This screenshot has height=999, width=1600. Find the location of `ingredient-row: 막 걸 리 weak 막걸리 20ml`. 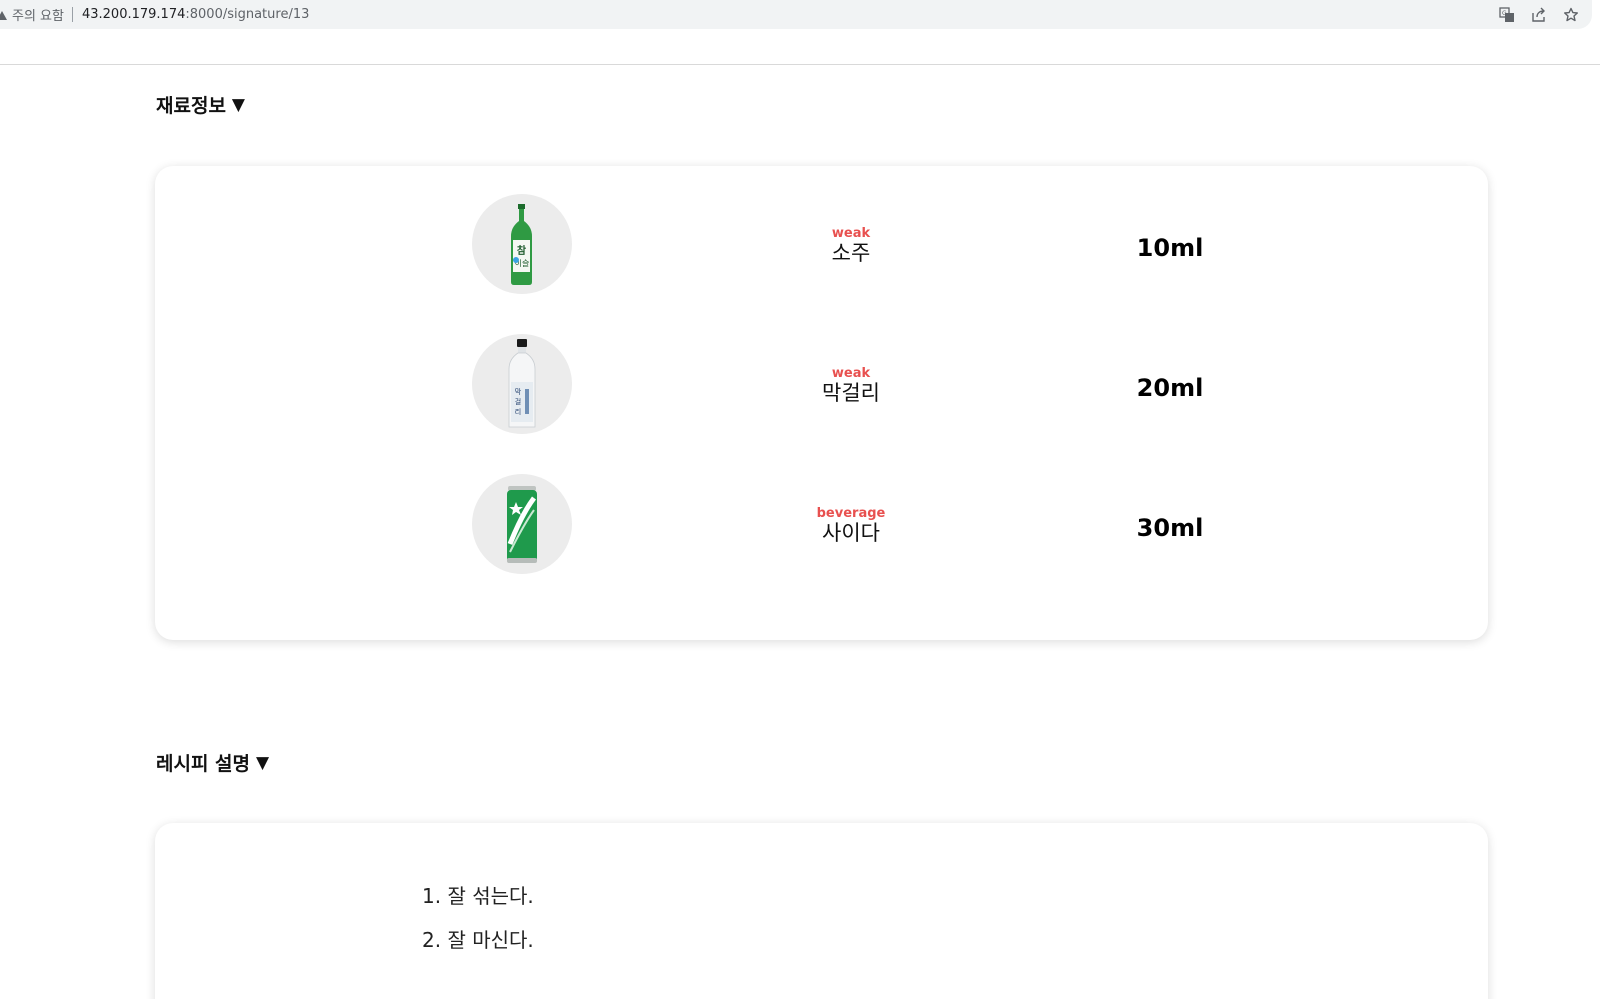

ingredient-row: 막 걸 리 weak 막걸리 20ml is located at coordinates (821, 384).